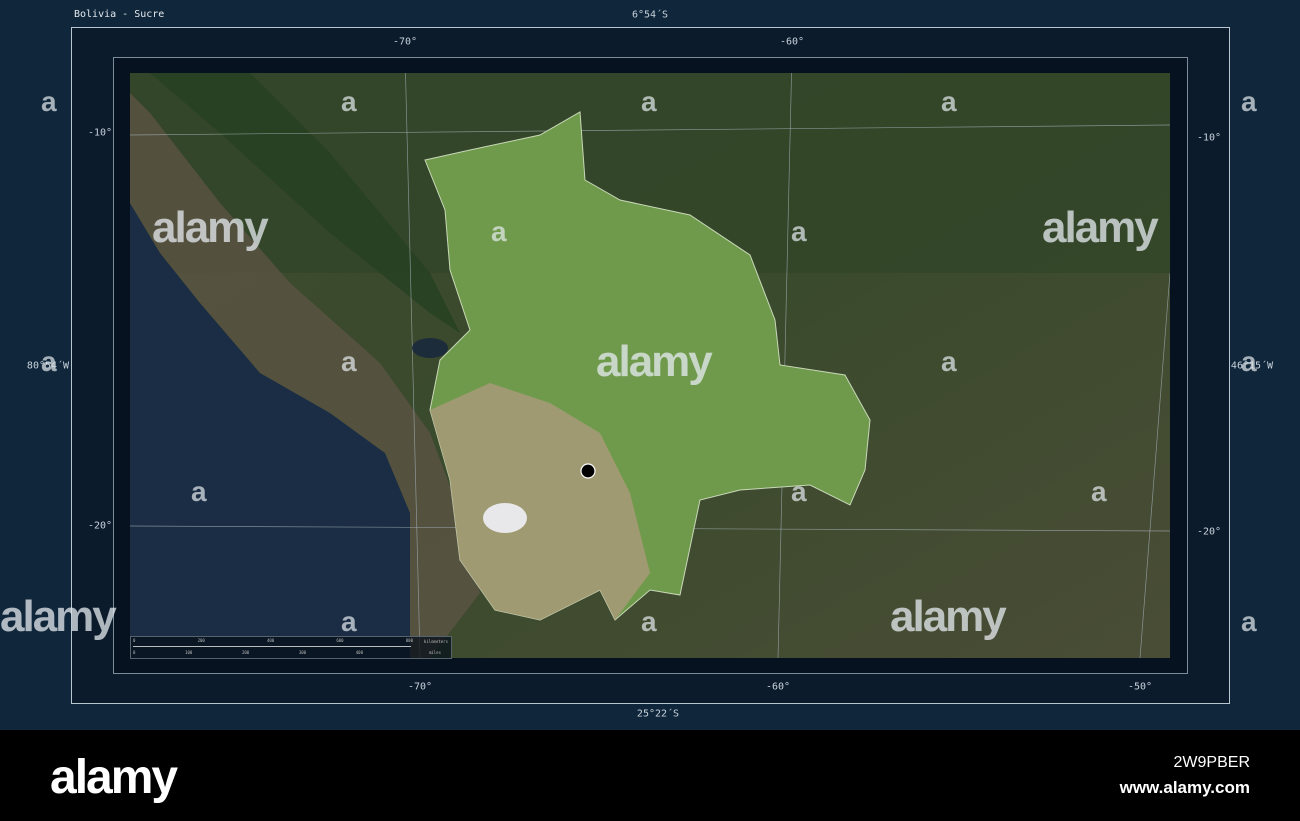 The height and width of the screenshot is (821, 1300). What do you see at coordinates (1185, 788) in the screenshot?
I see `site-url: www.alamy.com` at bounding box center [1185, 788].